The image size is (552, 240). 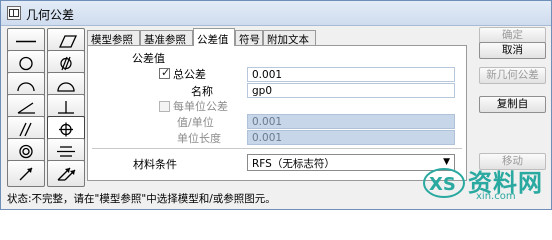 I want to click on window-title: 几何公差, so click(x=50, y=15).